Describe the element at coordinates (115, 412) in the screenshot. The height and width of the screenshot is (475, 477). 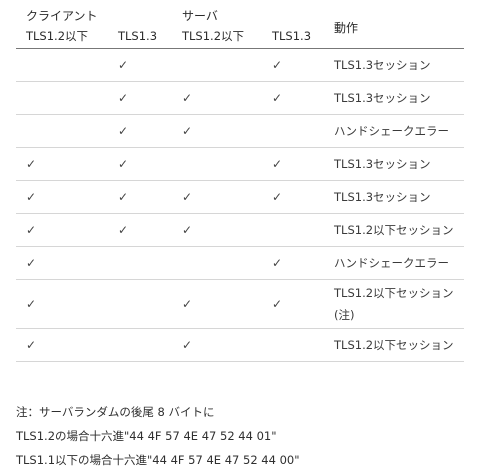
I see `footnote-line-1: 注：サーバランダムの後尾 8 バイトに` at that location.